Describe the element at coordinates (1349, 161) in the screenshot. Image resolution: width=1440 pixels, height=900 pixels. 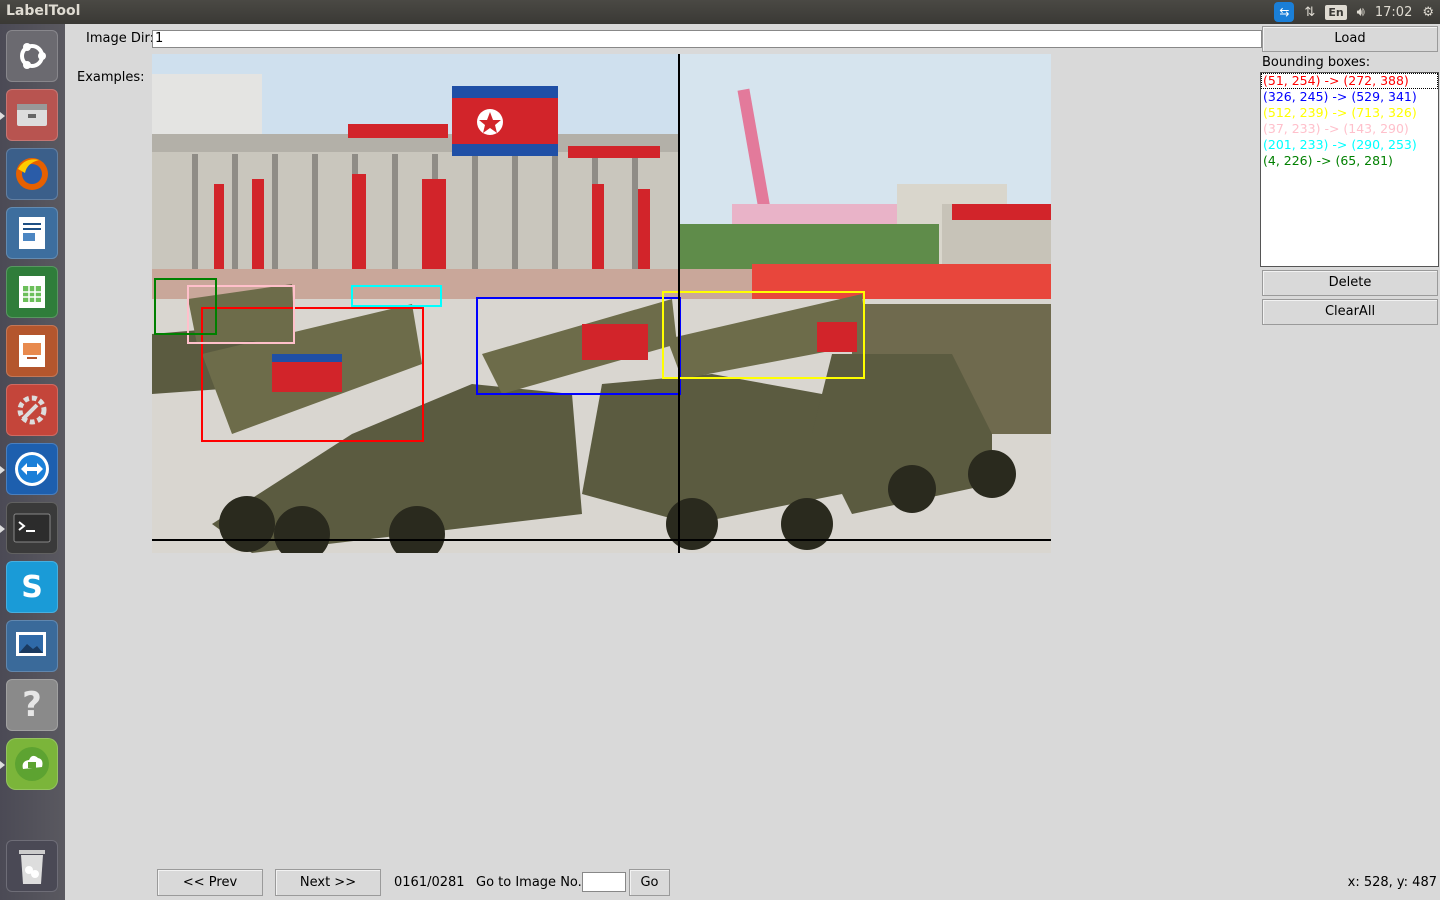
I see `list-item: (4, 226) -> (65, 281)` at that location.